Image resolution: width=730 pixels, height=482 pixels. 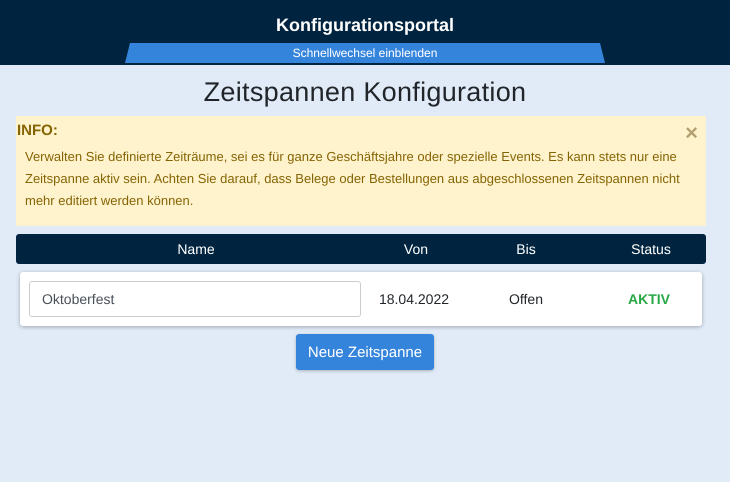 What do you see at coordinates (651, 249) in the screenshot?
I see `column-header: Status` at bounding box center [651, 249].